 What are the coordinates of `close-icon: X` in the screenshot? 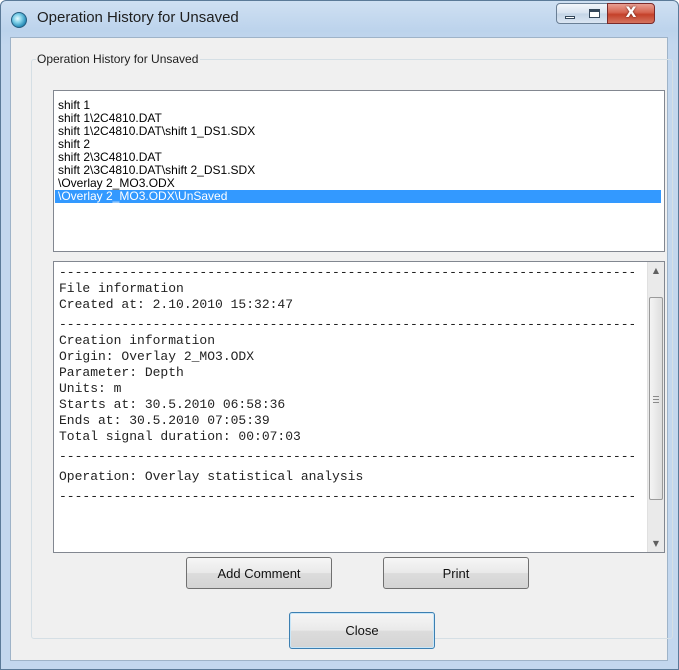 It's located at (631, 13).